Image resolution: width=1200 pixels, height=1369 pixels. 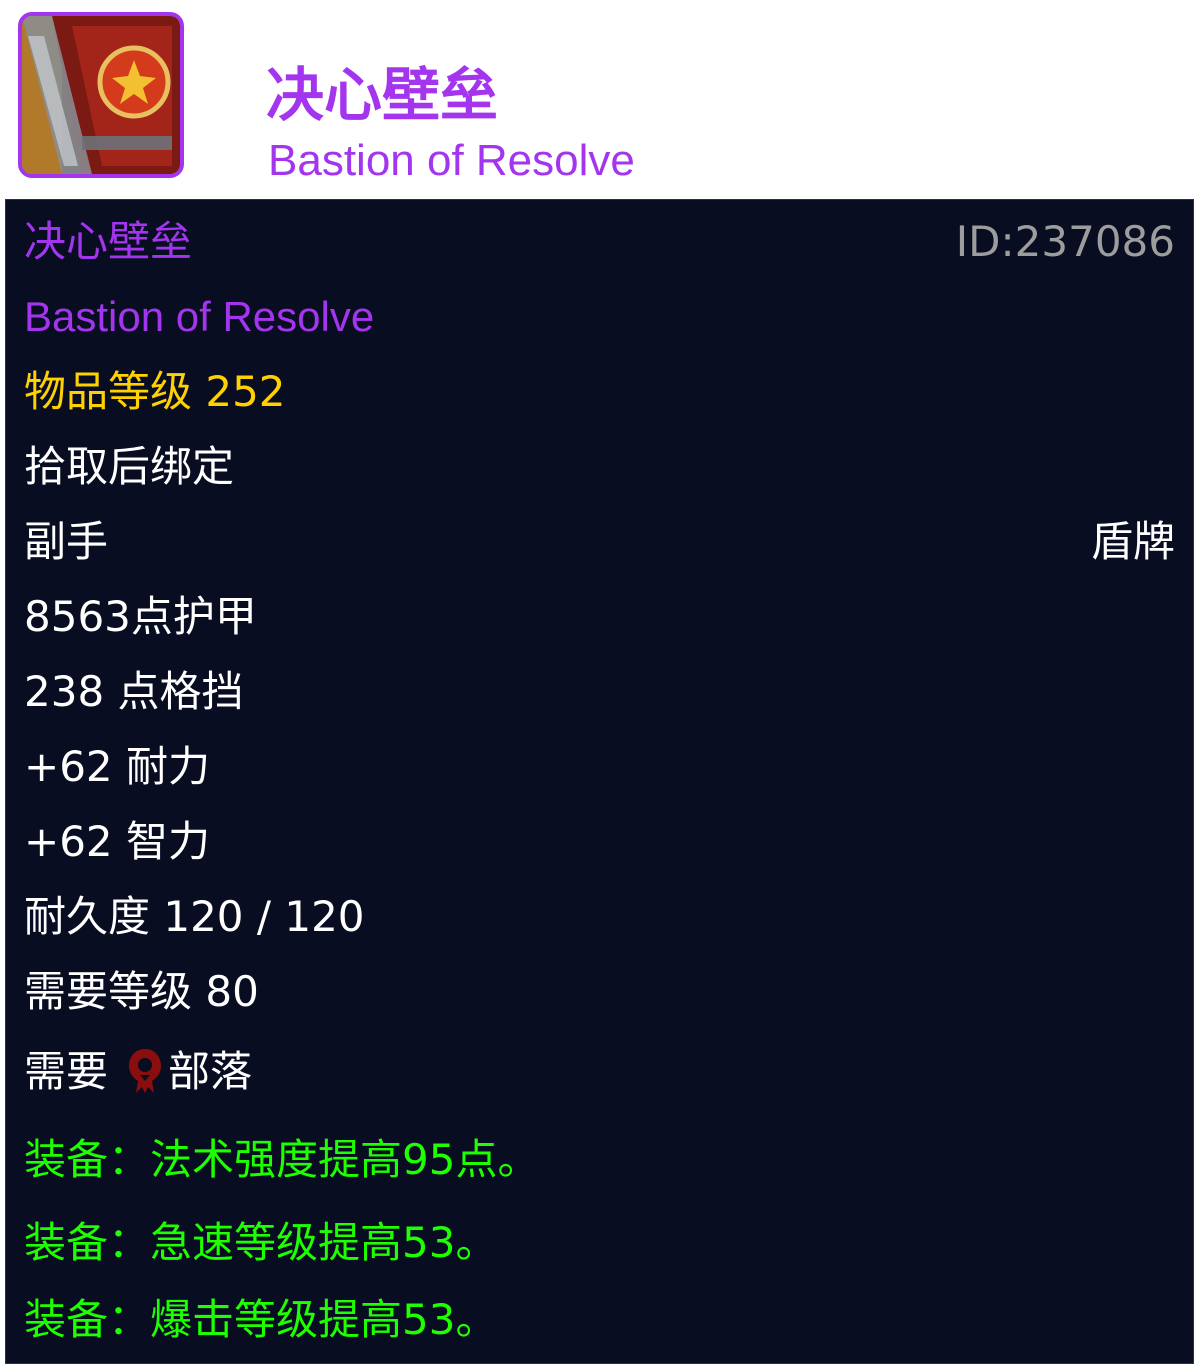 I want to click on equip-effect-haste: 装备：急速等级提高53。, so click(x=261, y=1242).